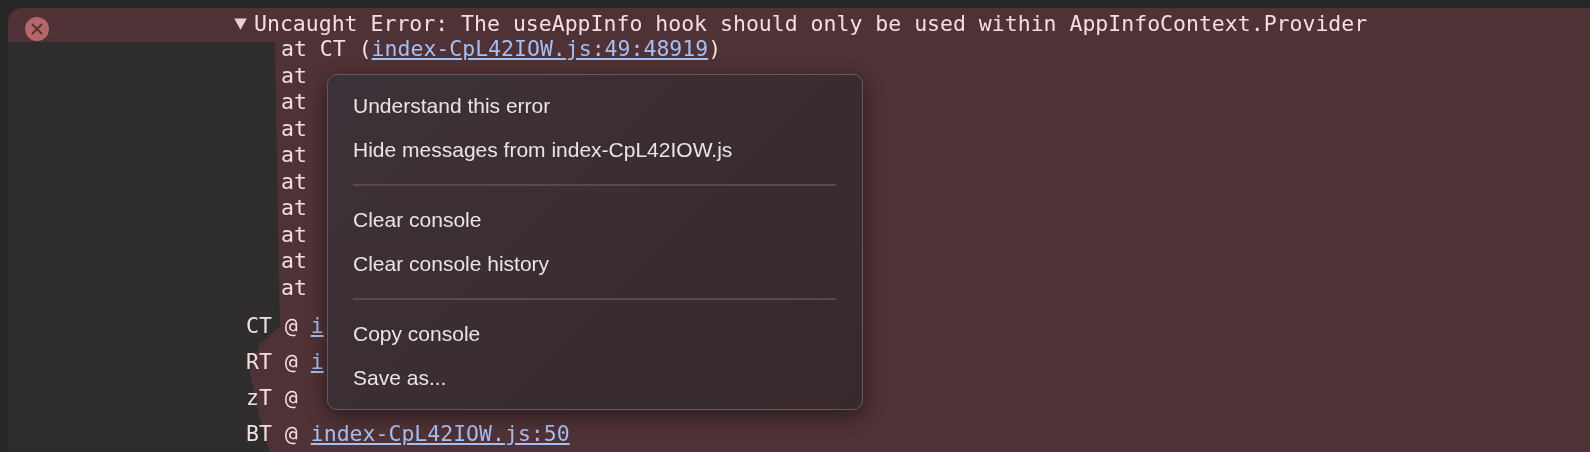  I want to click on stack-frame-text: at CT (, so click(326, 49).